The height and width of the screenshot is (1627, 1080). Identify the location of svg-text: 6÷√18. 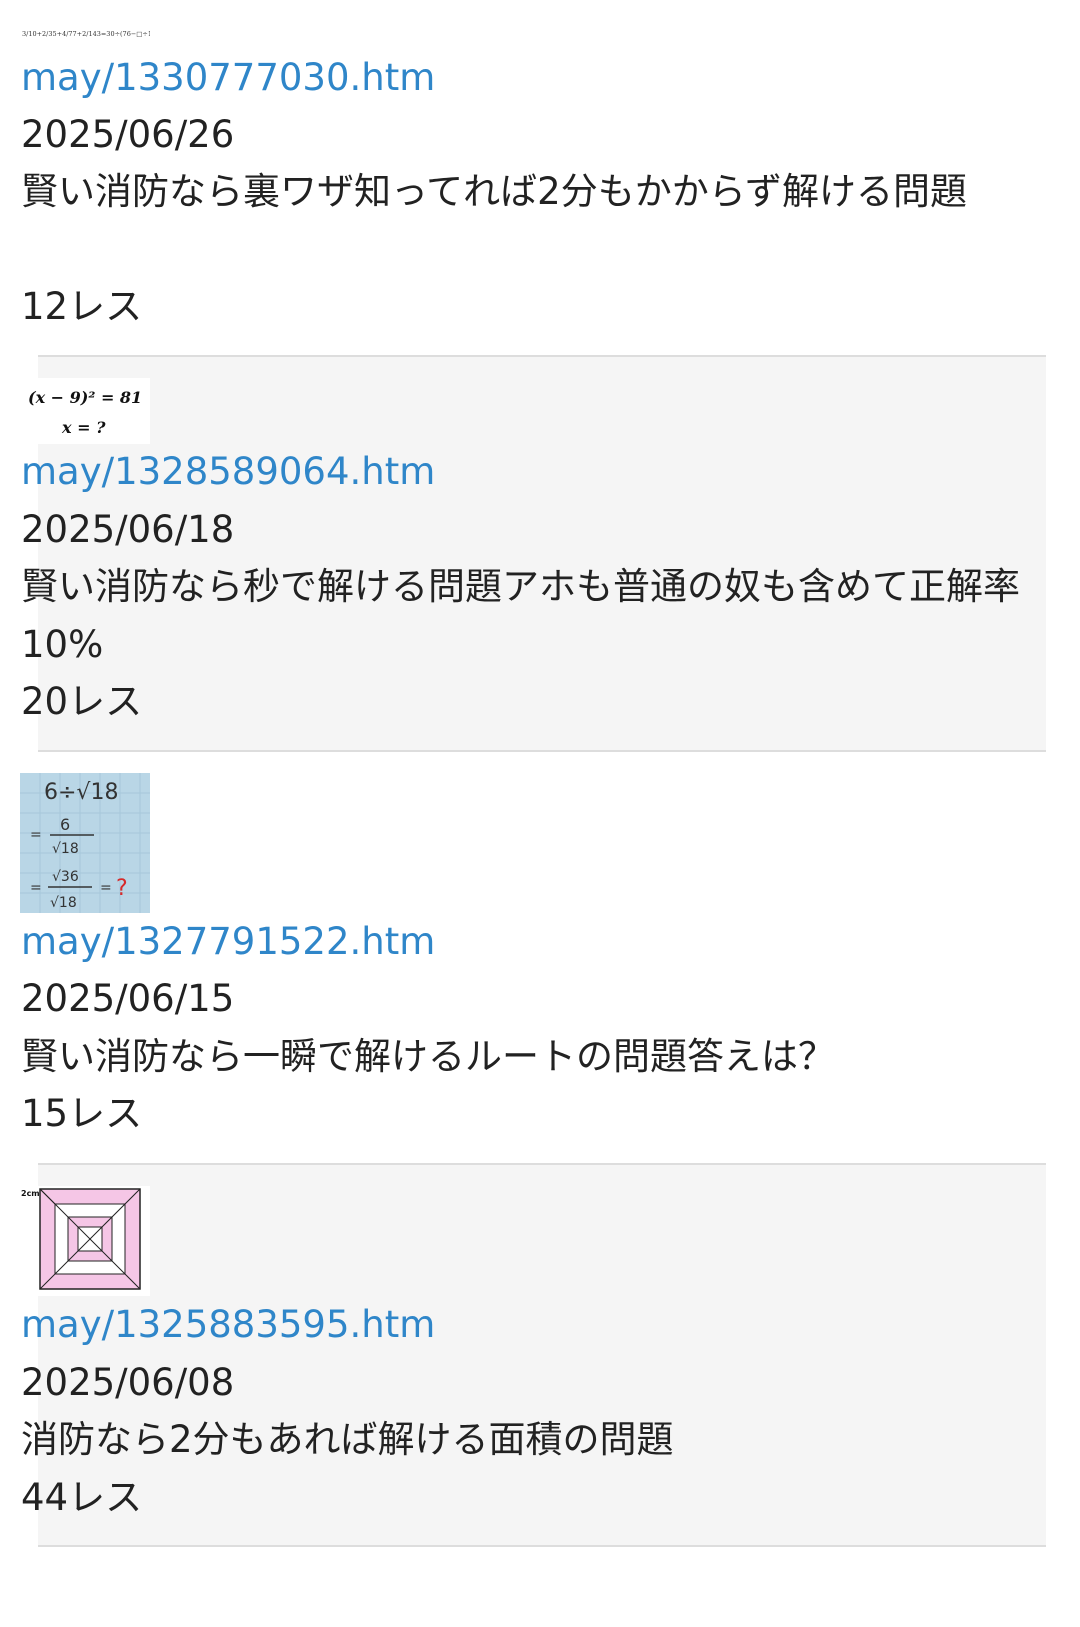
(81, 792).